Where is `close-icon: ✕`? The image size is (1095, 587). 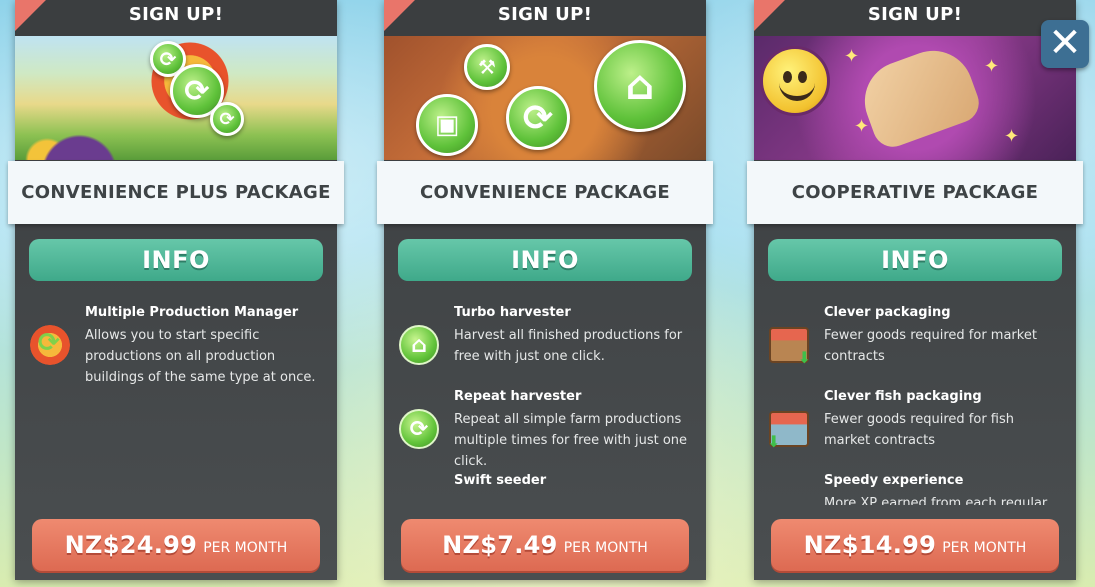 close-icon: ✕ is located at coordinates (1065, 44).